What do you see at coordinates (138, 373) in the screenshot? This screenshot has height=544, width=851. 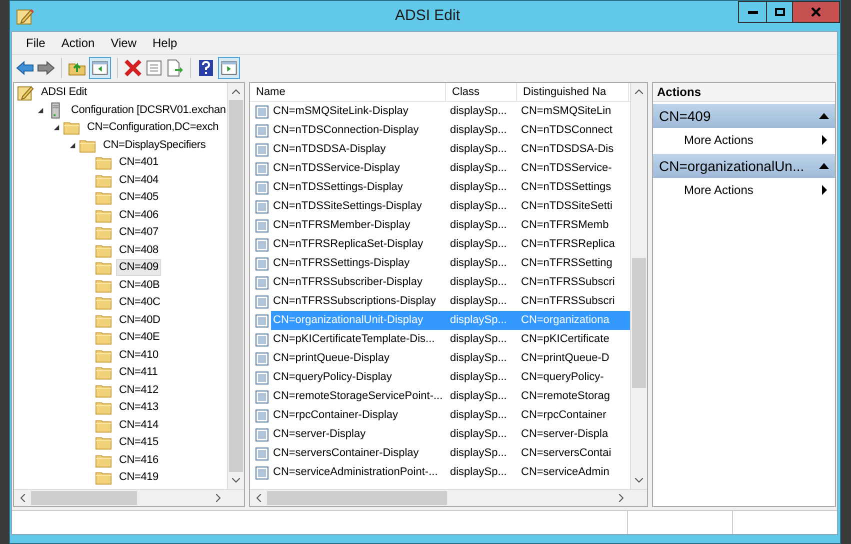 I see `tree-item: CN=411` at bounding box center [138, 373].